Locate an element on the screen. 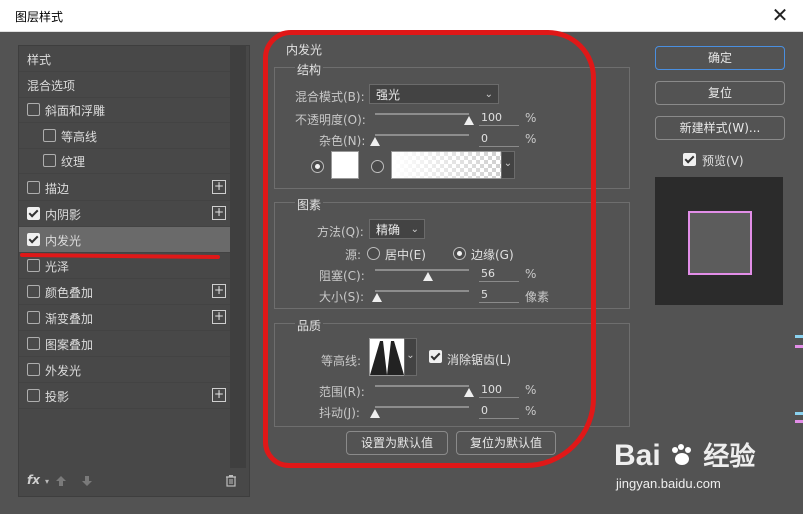 The height and width of the screenshot is (514, 803). style-item-5: 描边 + is located at coordinates (124, 188).